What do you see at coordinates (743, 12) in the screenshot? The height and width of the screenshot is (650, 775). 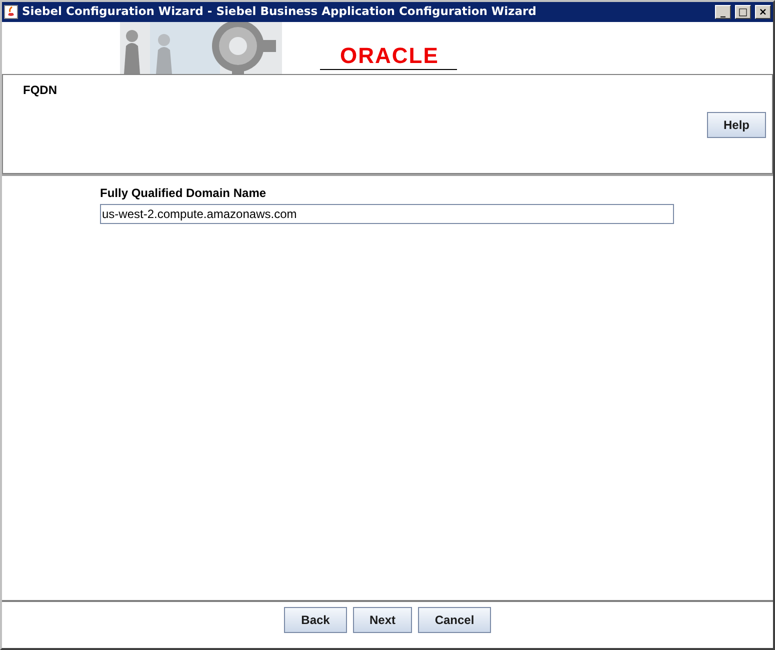 I see `maximize-button: □` at bounding box center [743, 12].